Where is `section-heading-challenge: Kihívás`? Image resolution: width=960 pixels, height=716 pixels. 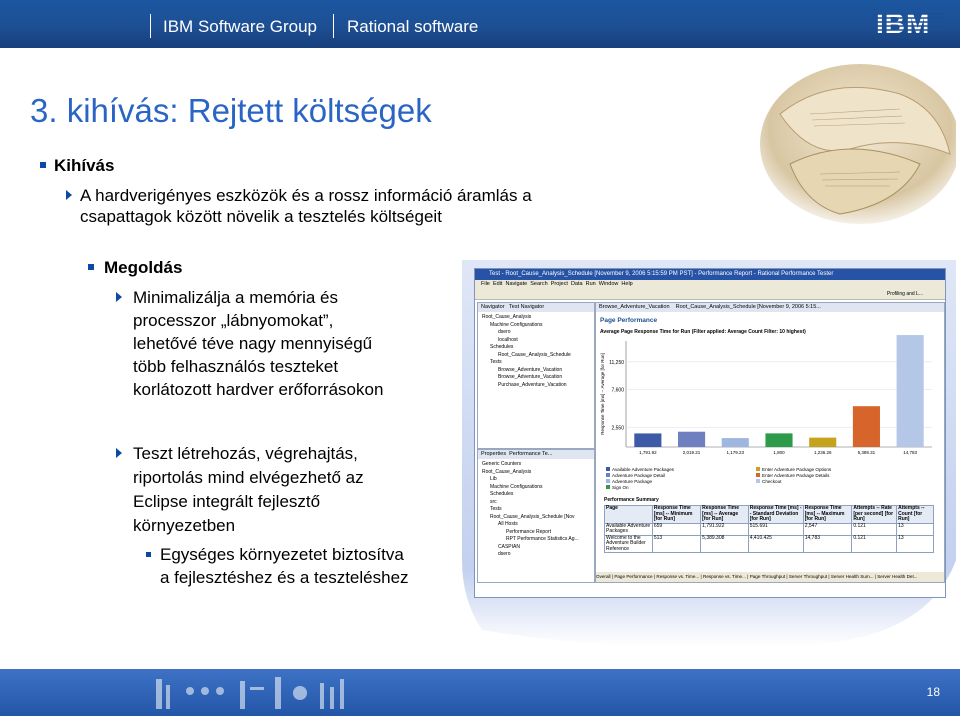
section-heading-challenge: Kihívás is located at coordinates (84, 165).